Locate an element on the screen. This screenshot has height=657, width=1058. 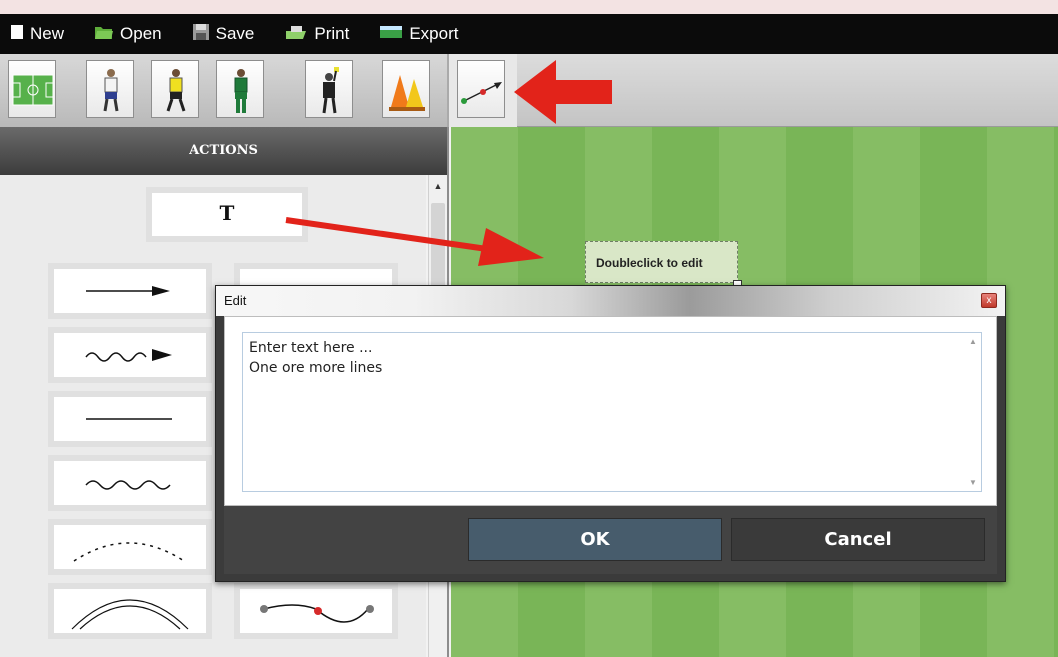
player-green-icon is located at coordinates (241, 91).